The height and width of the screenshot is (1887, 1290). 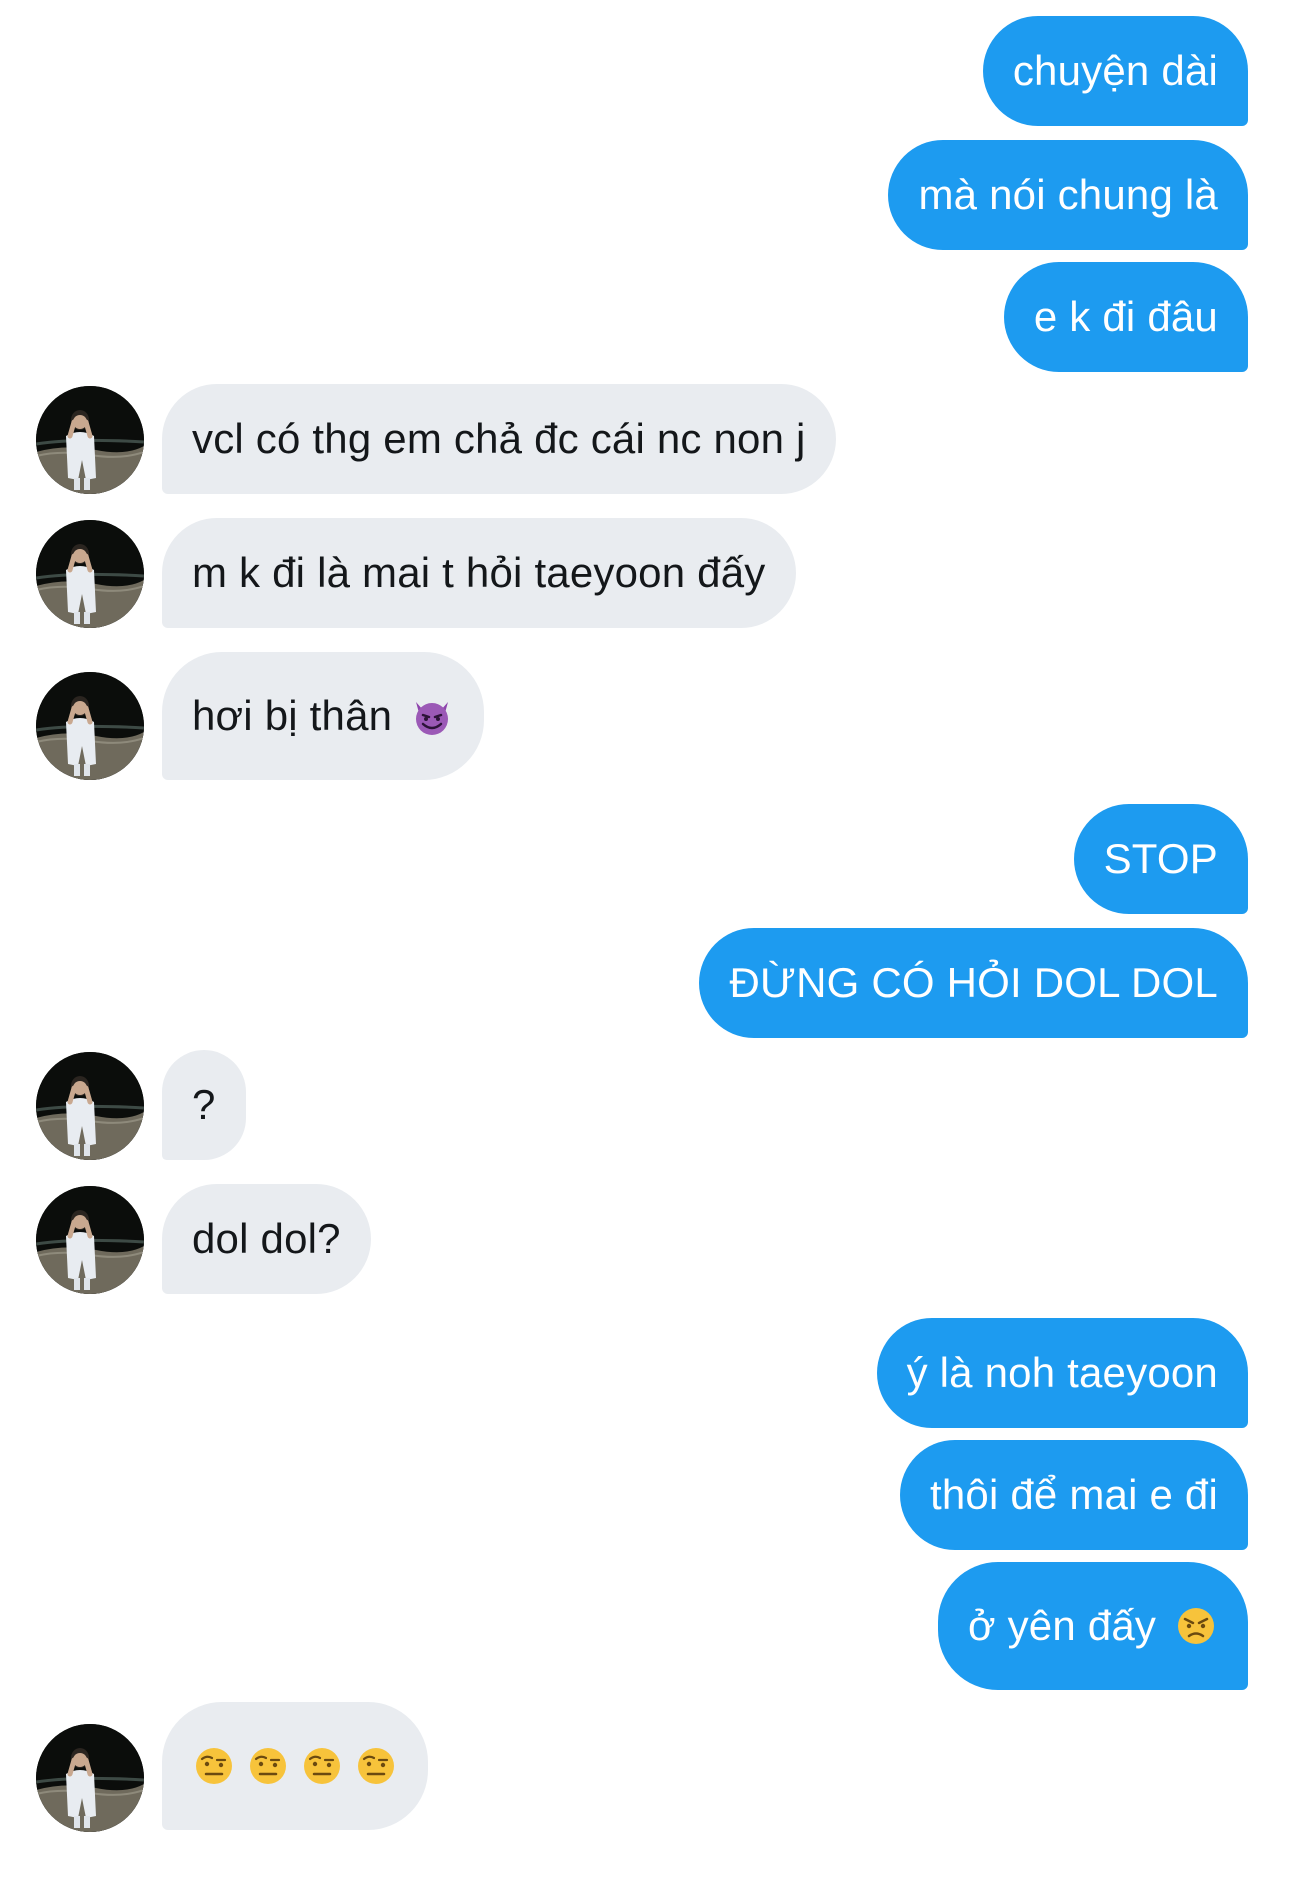 I want to click on incoming-message: hơi bị thân, so click(x=323, y=716).